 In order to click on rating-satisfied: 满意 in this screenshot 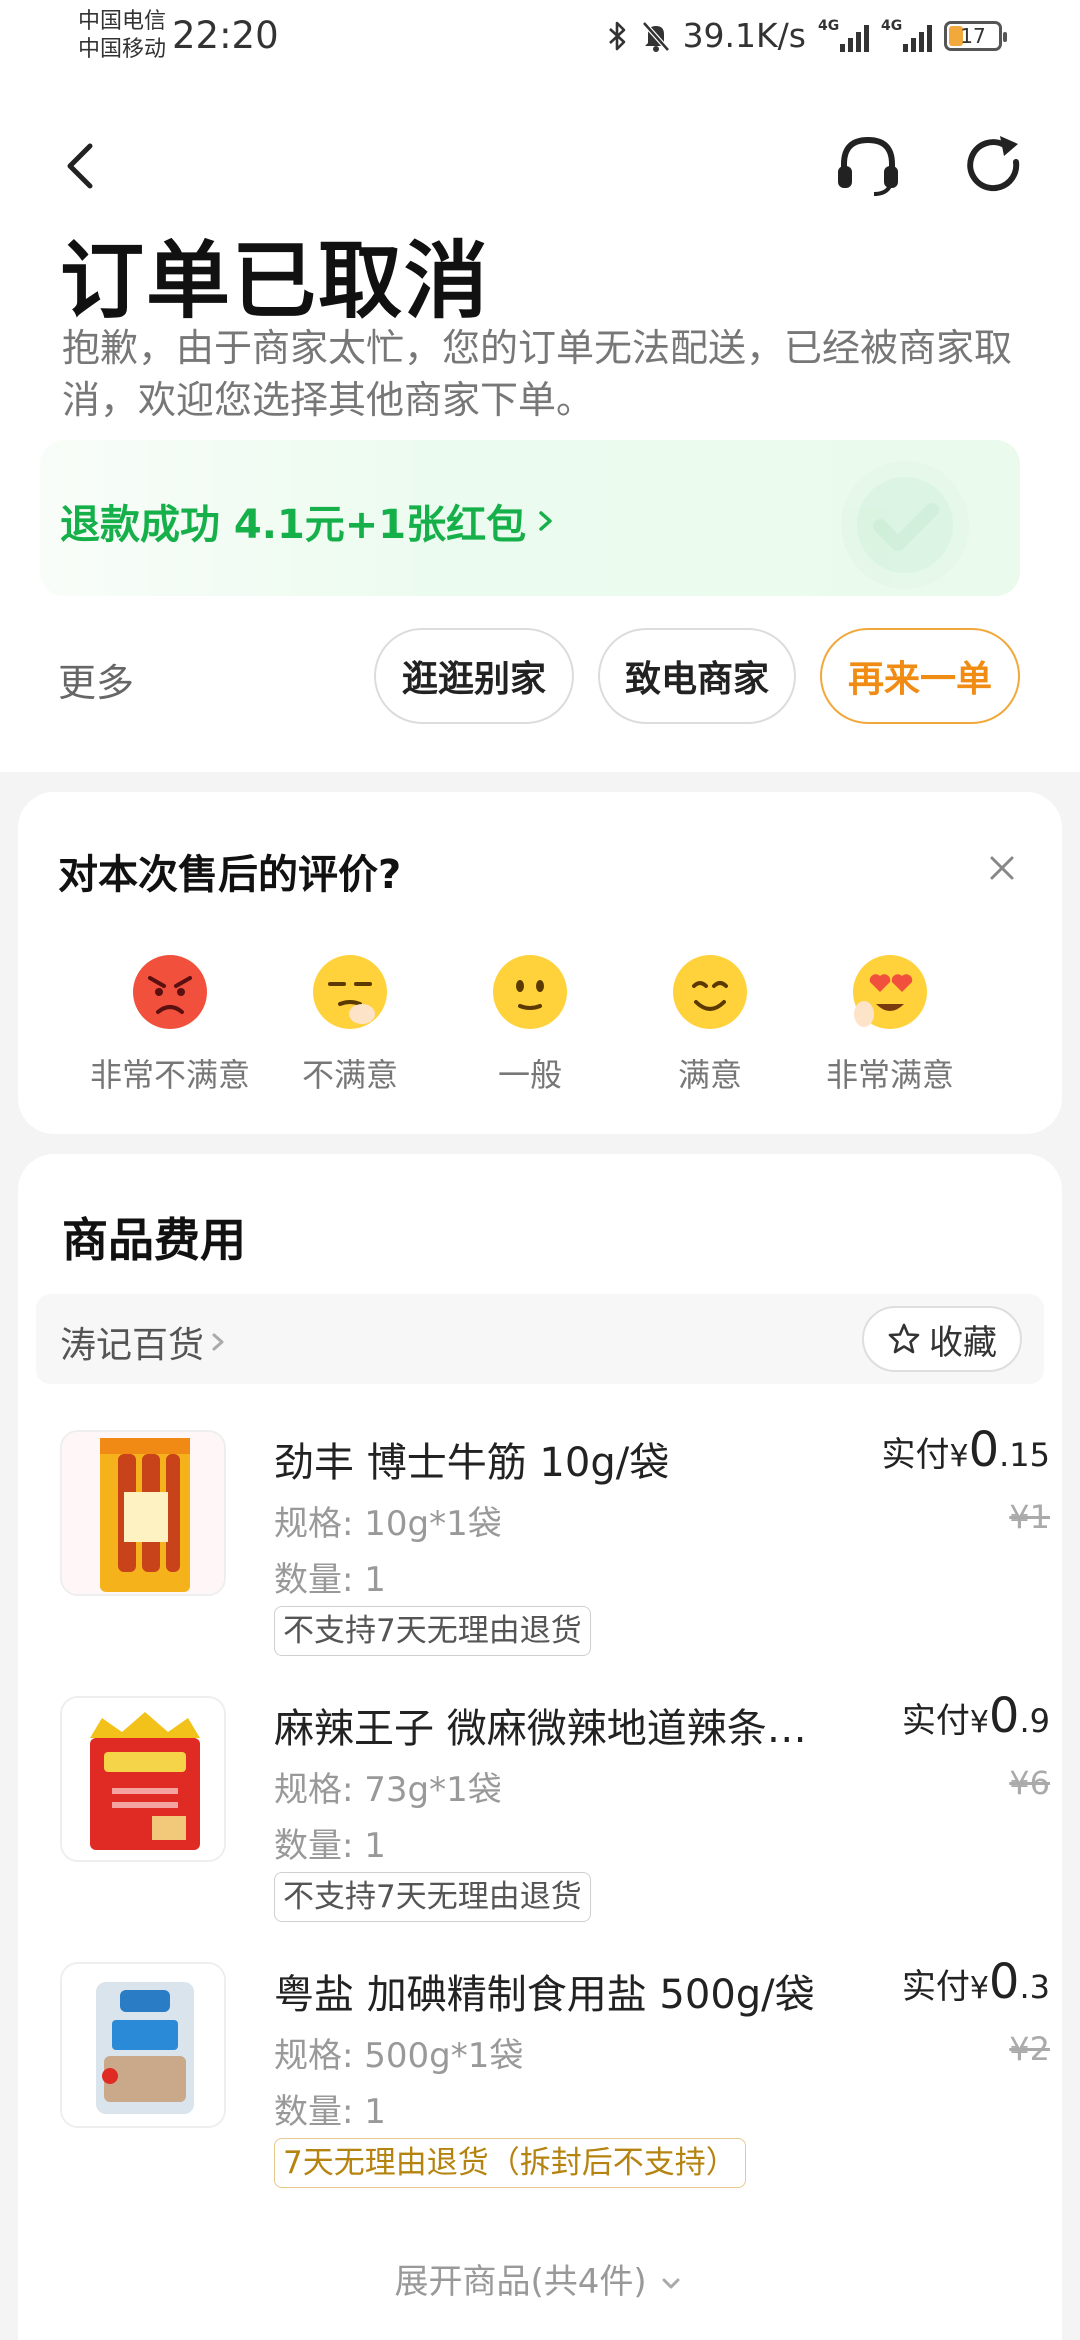, I will do `click(710, 1024)`.